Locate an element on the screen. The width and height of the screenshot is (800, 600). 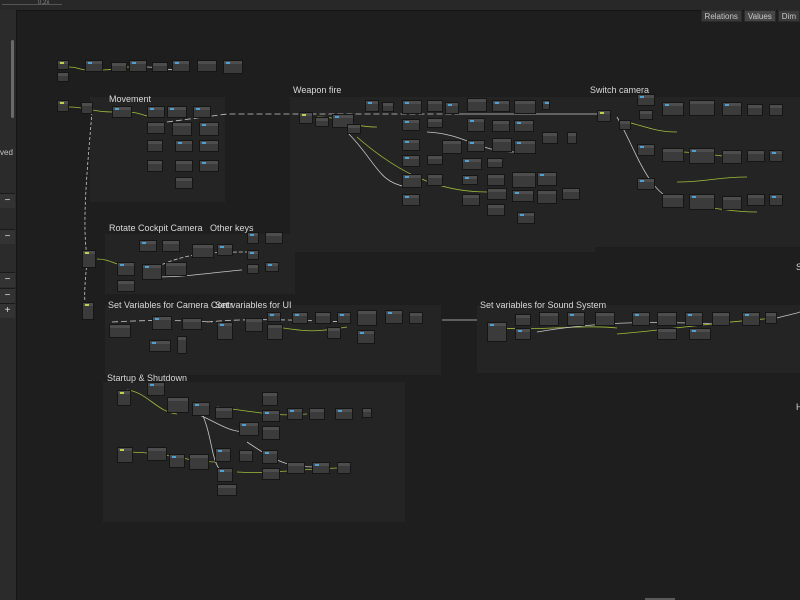
left-panel-scrollbar is located at coordinates (12, 79).